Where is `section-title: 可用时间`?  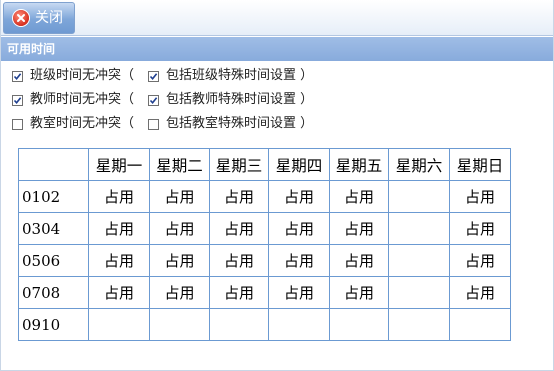
section-title: 可用时间 is located at coordinates (277, 49).